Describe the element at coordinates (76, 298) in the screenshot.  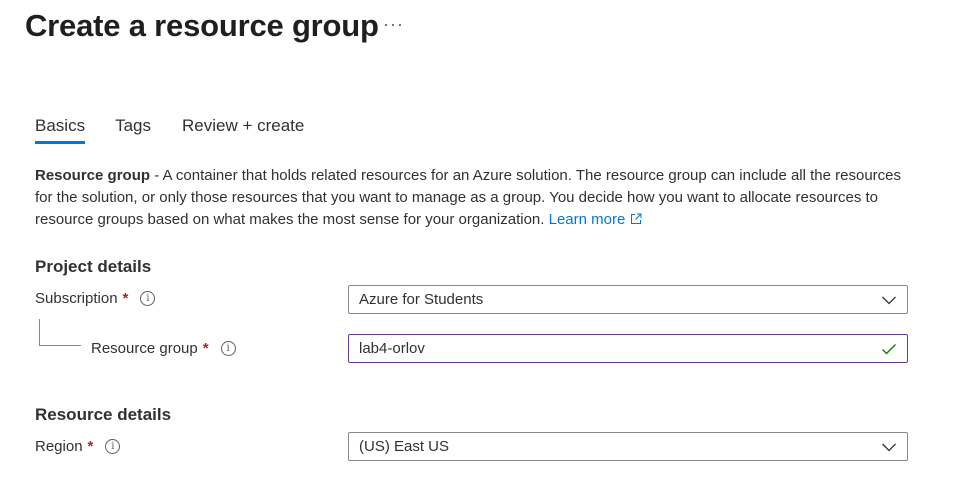
I see `subscription-label-text: Subscription` at that location.